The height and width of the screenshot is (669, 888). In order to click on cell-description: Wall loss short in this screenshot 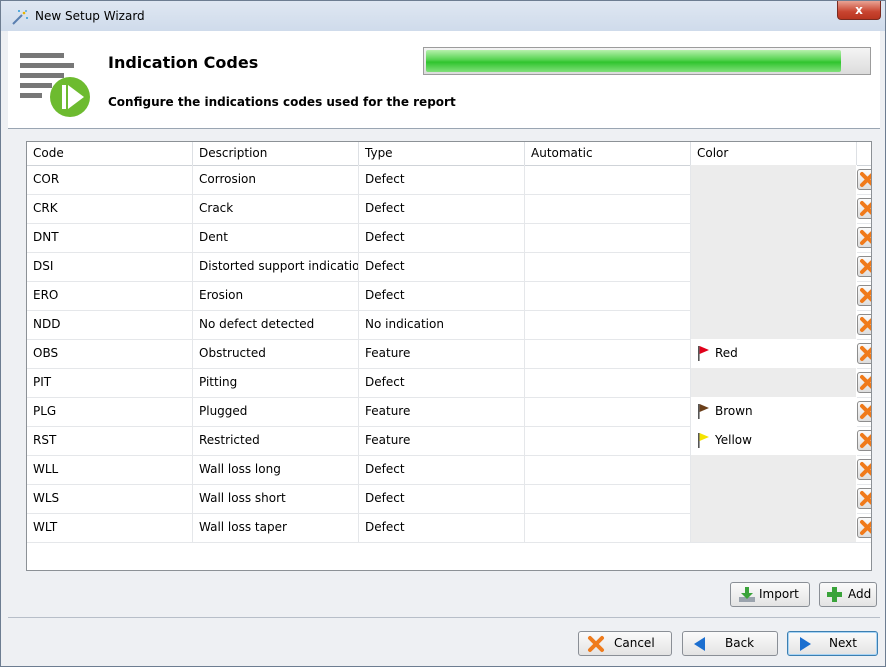, I will do `click(276, 498)`.